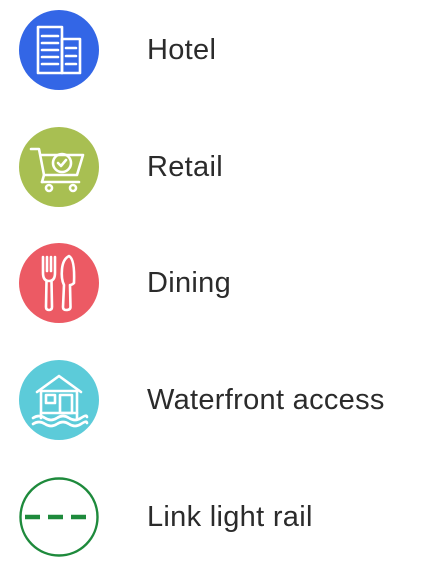 This screenshot has height=571, width=444. Describe the element at coordinates (117, 50) in the screenshot. I see `legend-item-hotel: Hotel` at that location.